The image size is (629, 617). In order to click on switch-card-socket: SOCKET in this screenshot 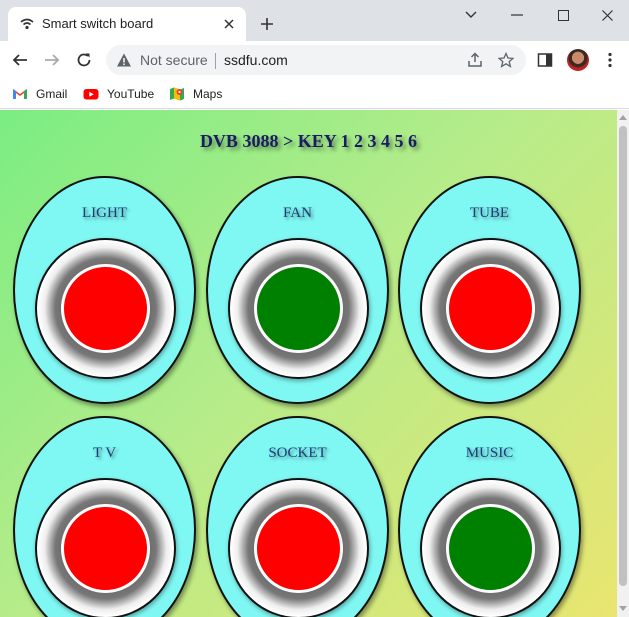, I will do `click(297, 516)`.